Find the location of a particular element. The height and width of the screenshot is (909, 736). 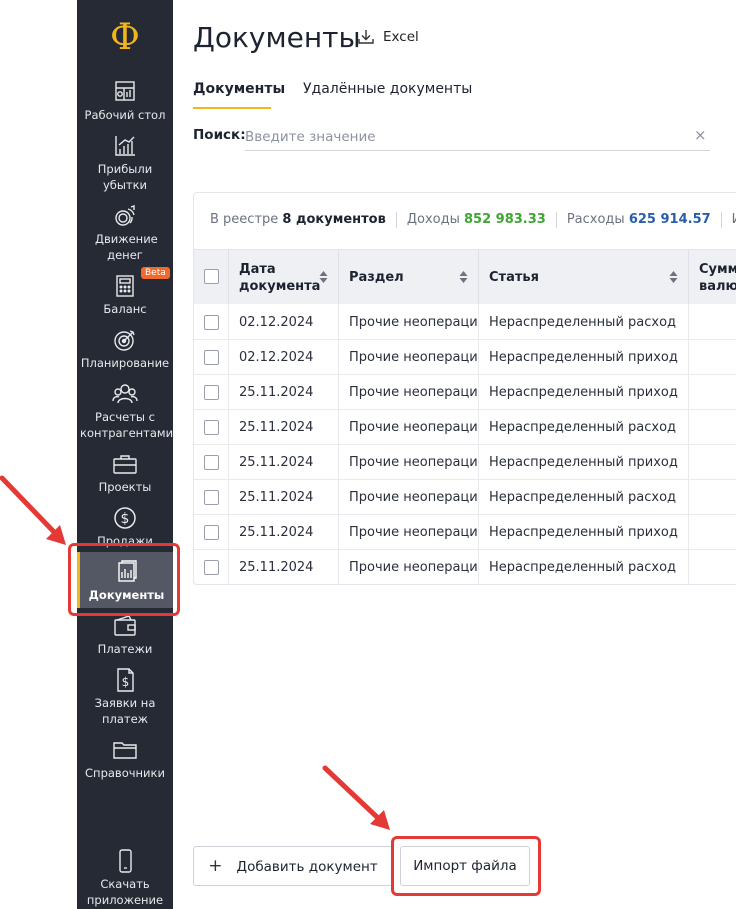

table-header: Дата документа Раздел Статья Сумм валют is located at coordinates (465, 277).